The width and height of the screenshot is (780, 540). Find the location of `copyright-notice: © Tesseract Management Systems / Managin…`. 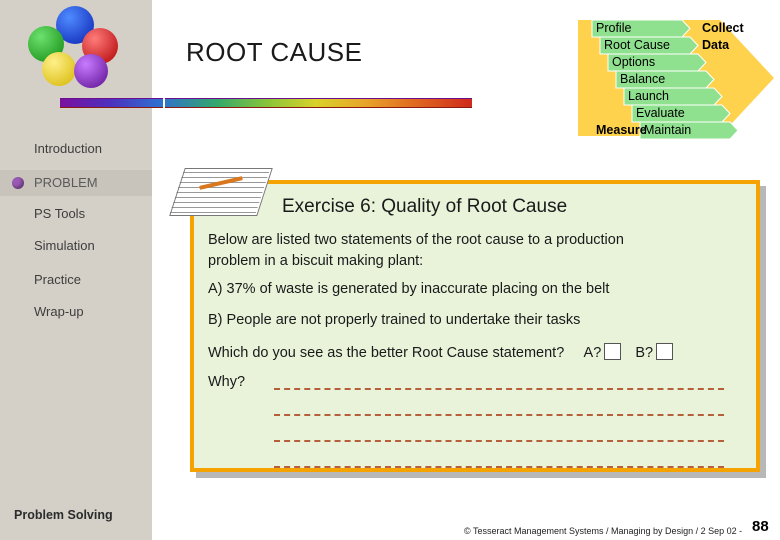

copyright-notice: © Tesseract Management Systems / Managin… is located at coordinates (603, 531).